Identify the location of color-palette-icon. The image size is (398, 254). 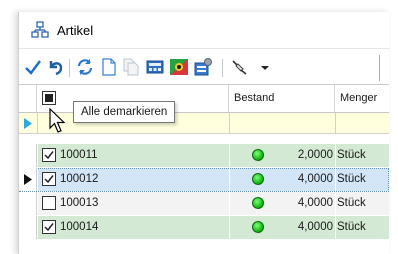
(179, 67).